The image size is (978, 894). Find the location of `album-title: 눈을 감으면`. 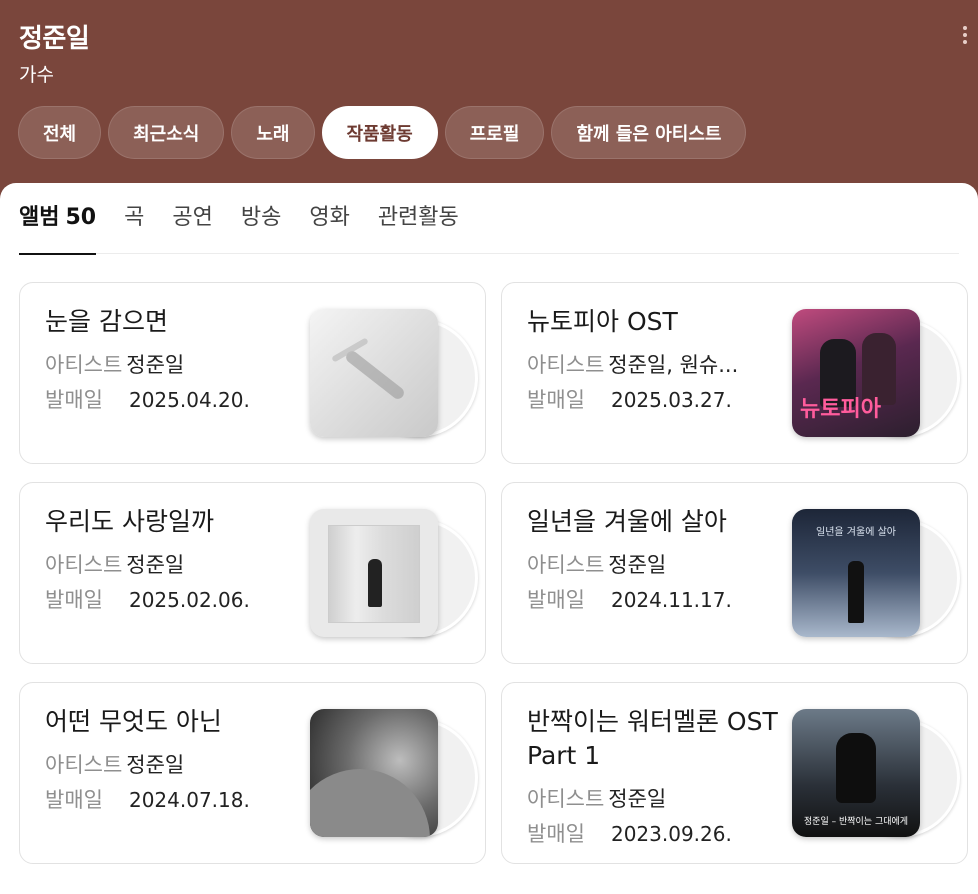

album-title: 눈을 감으면 is located at coordinates (106, 321).